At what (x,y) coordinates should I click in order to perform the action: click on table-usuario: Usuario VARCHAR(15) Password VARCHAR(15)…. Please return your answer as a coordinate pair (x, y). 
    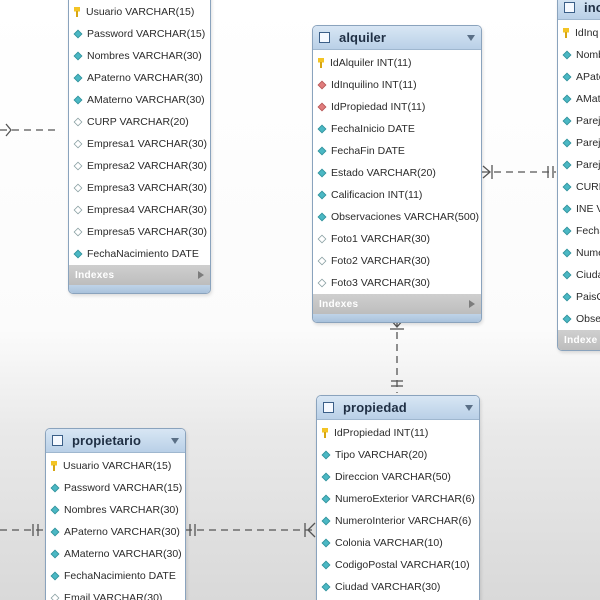
    Looking at the image, I should click on (139, 147).